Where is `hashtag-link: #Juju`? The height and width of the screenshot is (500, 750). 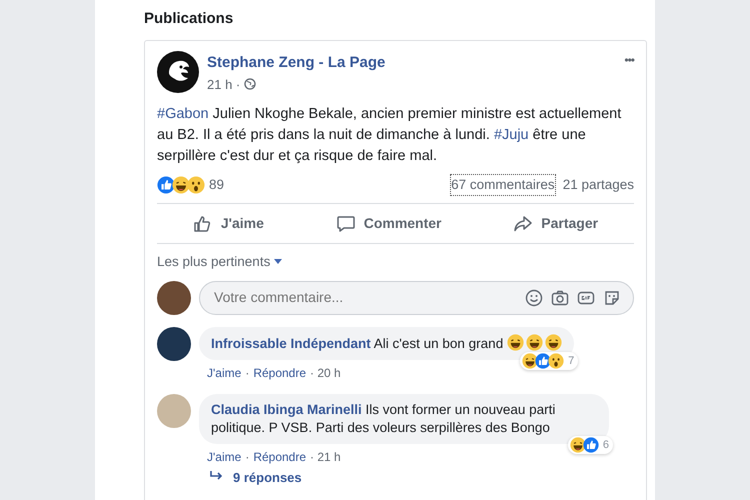 hashtag-link: #Juju is located at coordinates (511, 135).